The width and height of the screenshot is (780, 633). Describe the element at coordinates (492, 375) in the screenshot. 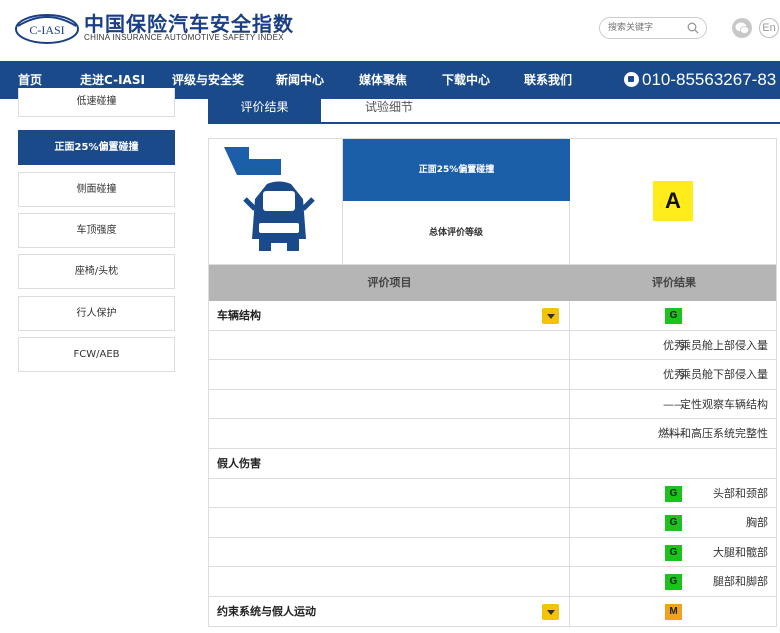

I see `table-row: 乘员舱下部侵入量 优秀` at that location.